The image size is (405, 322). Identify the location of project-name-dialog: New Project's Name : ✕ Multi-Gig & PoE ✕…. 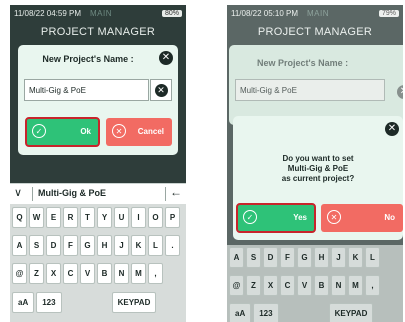
(98, 100).